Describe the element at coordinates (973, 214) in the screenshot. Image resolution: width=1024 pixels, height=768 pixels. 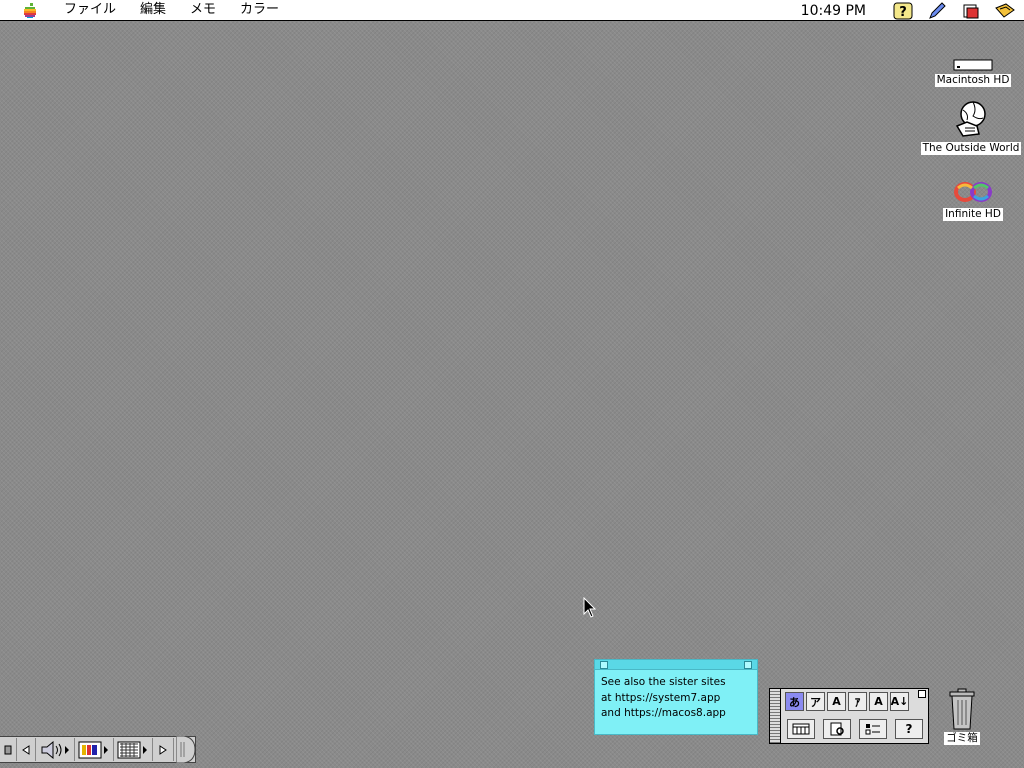
I see `desktop-icon-label: Infinite HD` at that location.